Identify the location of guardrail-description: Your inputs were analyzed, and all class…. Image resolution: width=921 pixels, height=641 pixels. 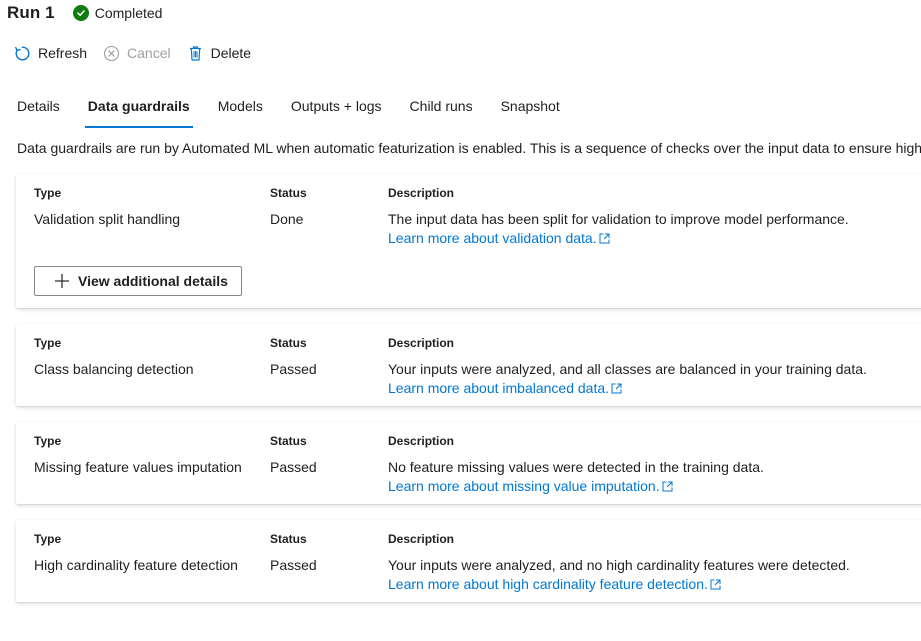
(627, 369).